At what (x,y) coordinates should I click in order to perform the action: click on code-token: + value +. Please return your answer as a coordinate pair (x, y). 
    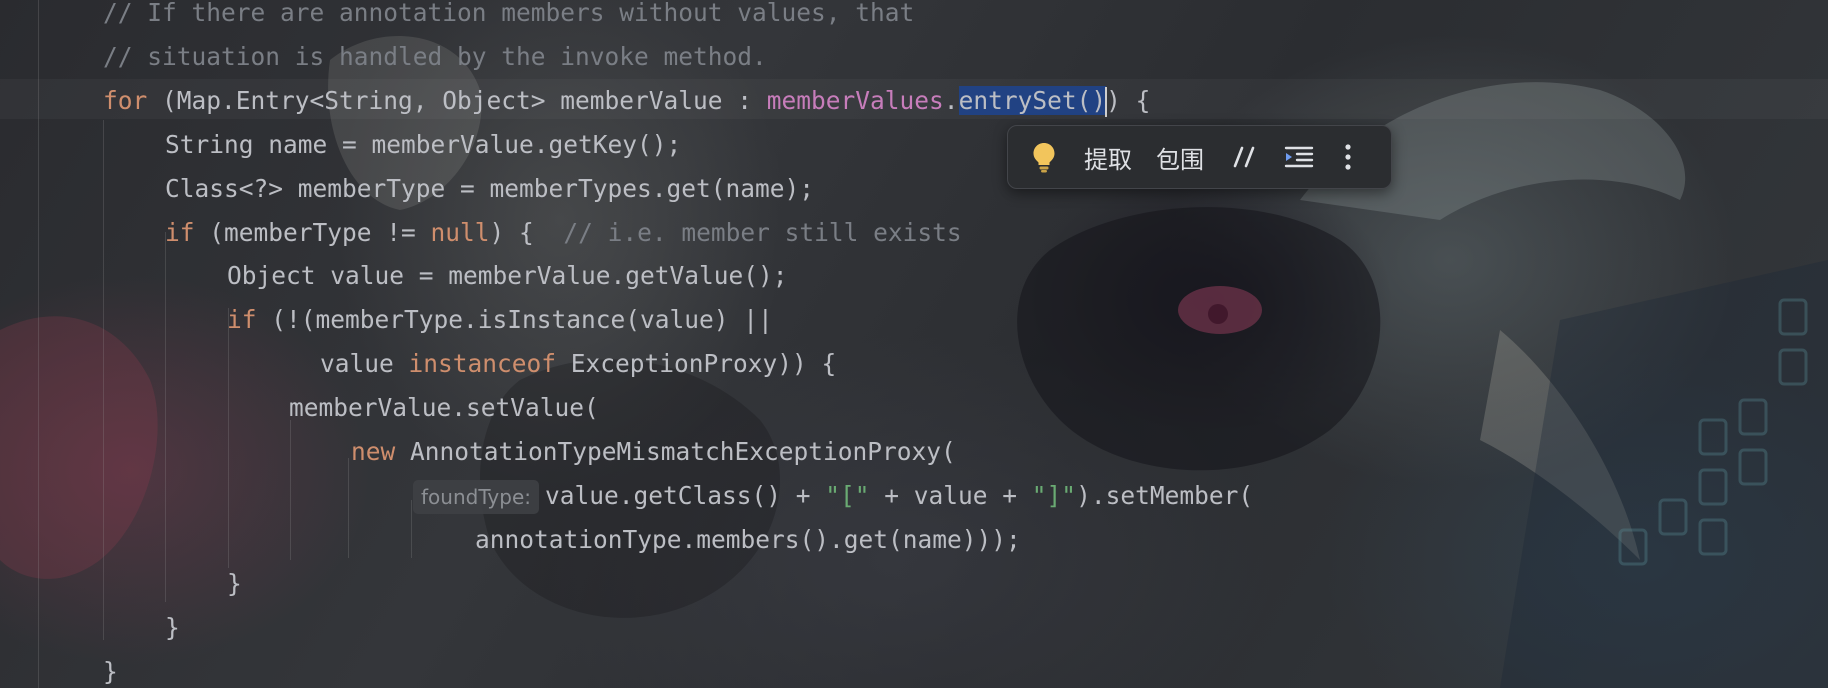
    Looking at the image, I should click on (950, 495).